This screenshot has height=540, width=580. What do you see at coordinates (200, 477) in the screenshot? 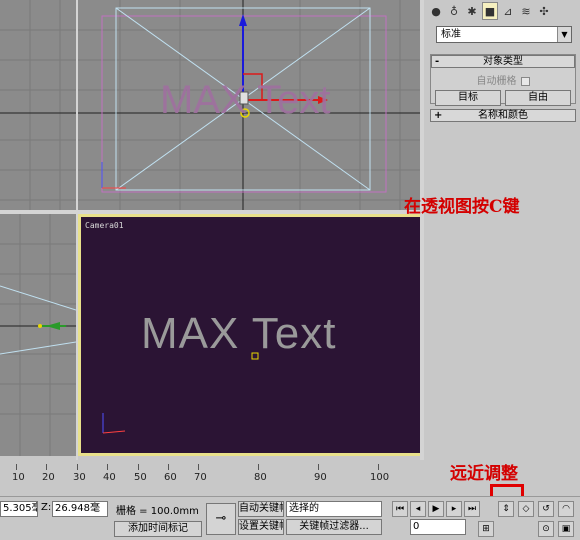
I see `timeline-tick-label: 70` at bounding box center [200, 477].